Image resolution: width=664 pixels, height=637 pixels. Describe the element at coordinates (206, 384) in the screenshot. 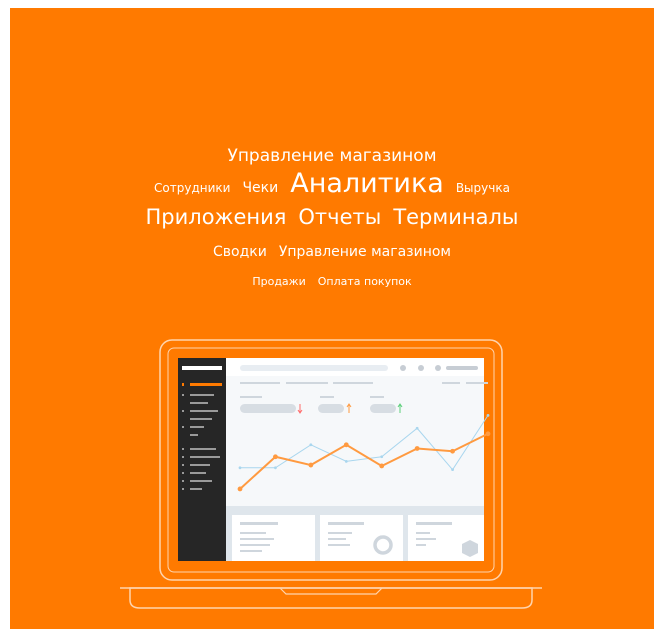

I see `sidebar-item-active` at that location.